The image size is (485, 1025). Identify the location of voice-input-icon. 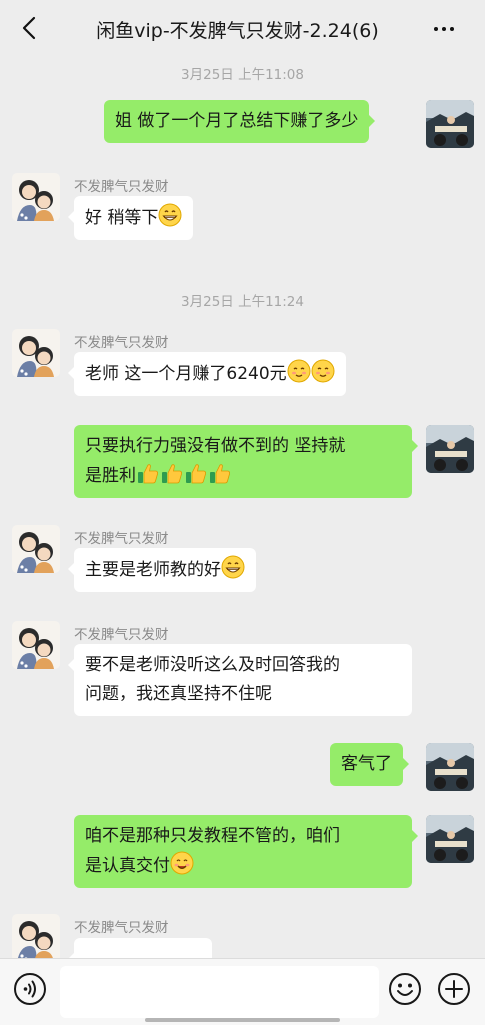
(30, 989).